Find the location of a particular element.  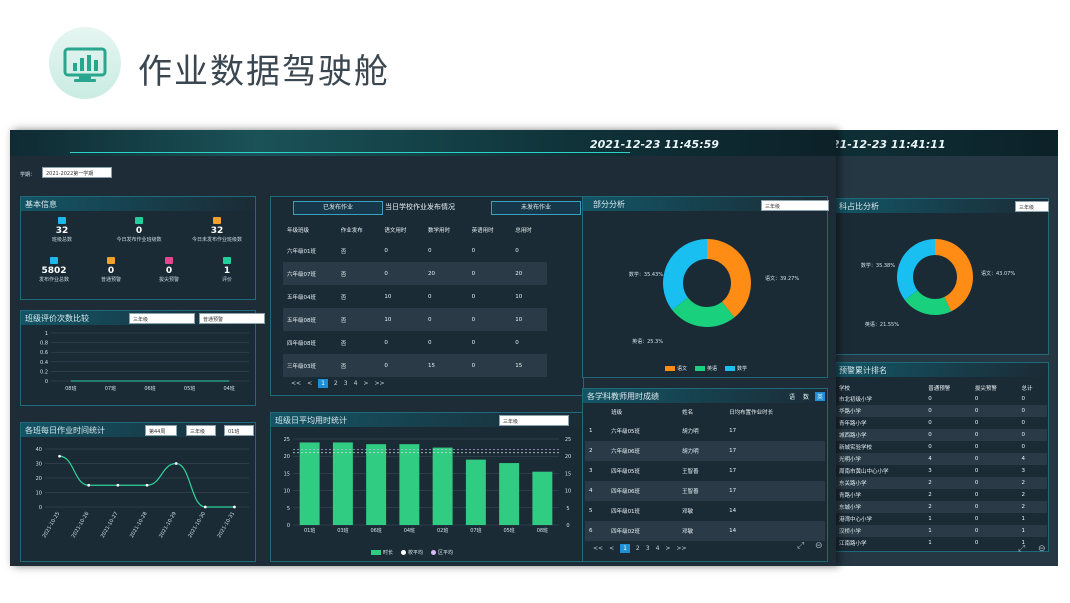

y2-tick-label: 5 is located at coordinates (567, 509).